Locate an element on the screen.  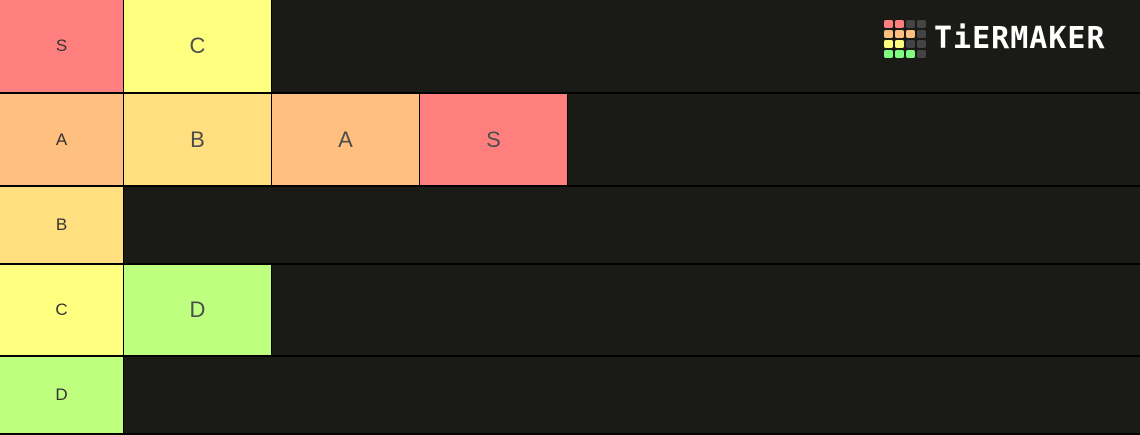
tier-item: A is located at coordinates (346, 139).